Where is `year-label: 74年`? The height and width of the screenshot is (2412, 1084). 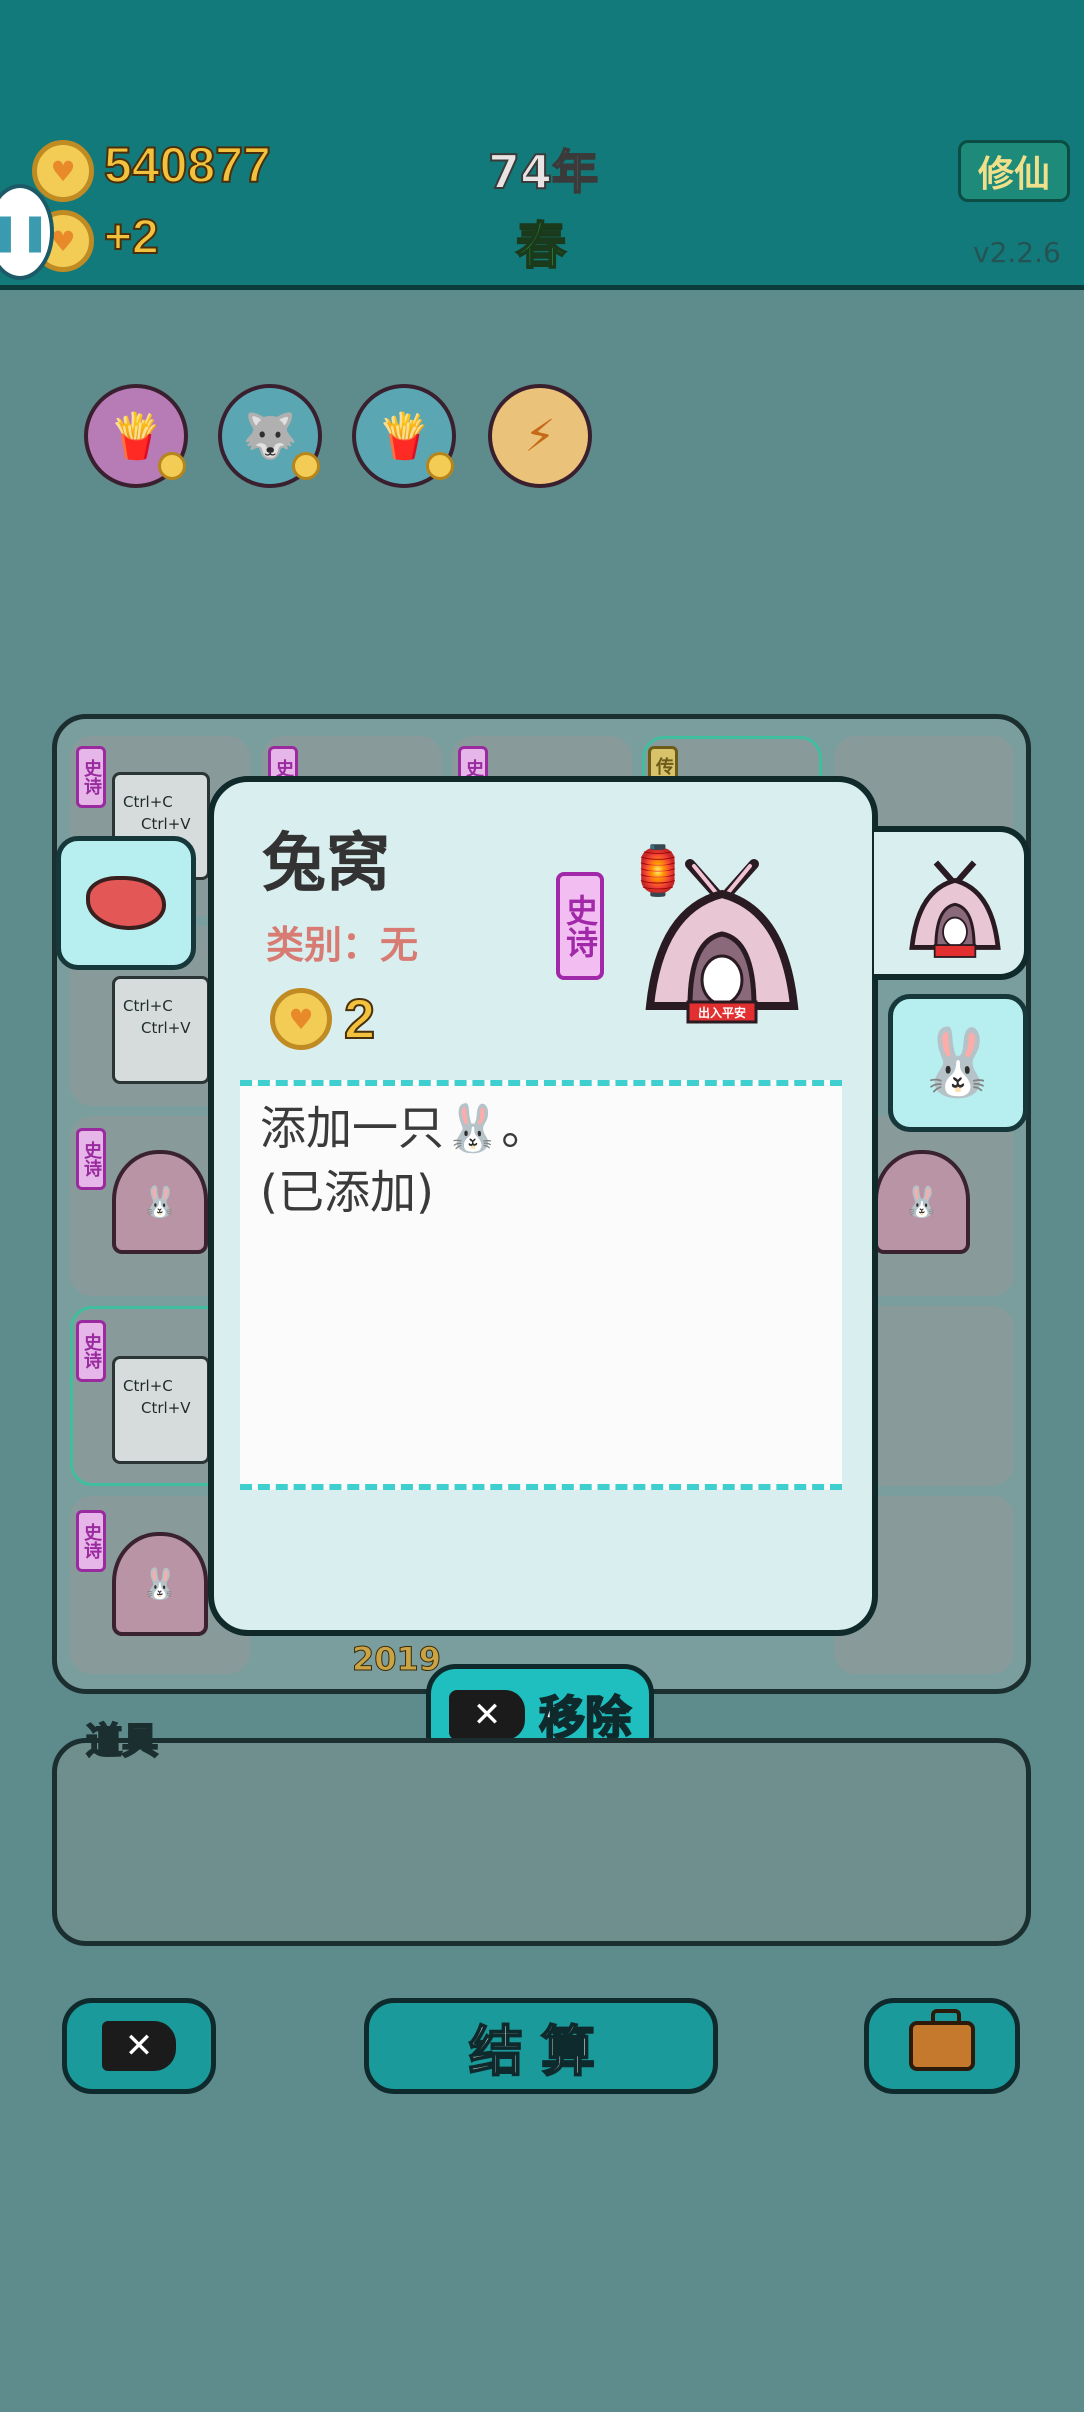
year-label: 74年 is located at coordinates (543, 172).